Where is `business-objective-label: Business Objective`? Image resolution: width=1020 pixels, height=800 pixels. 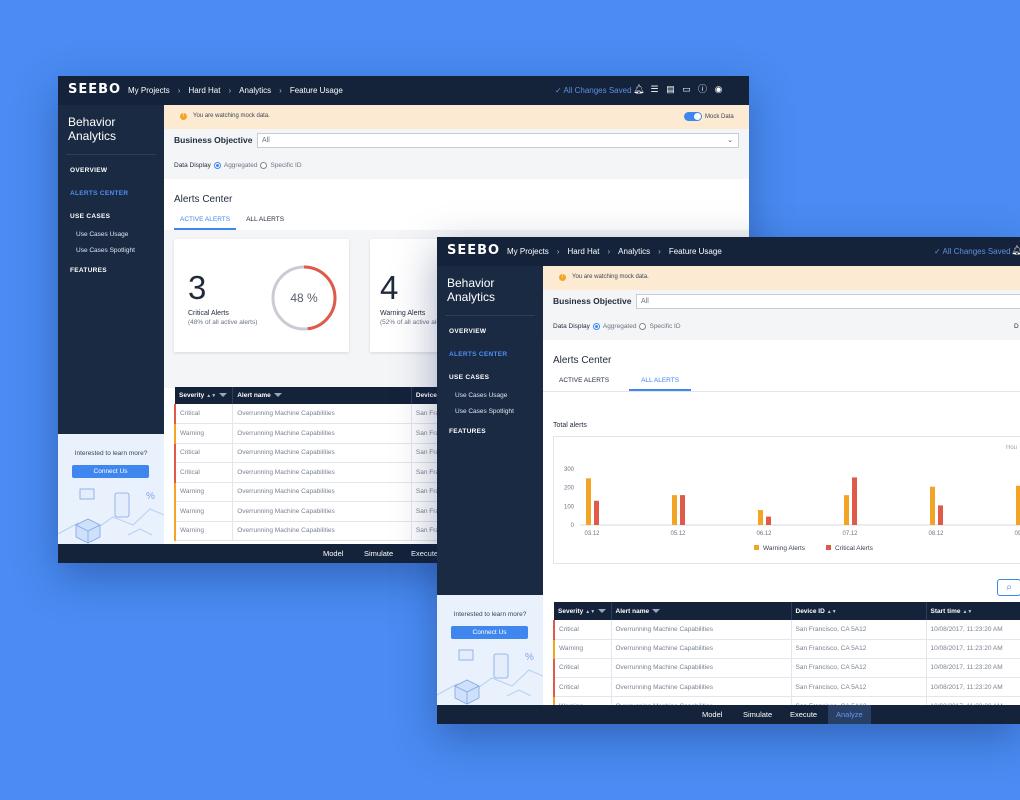
business-objective-label: Business Objective is located at coordinates (592, 301).